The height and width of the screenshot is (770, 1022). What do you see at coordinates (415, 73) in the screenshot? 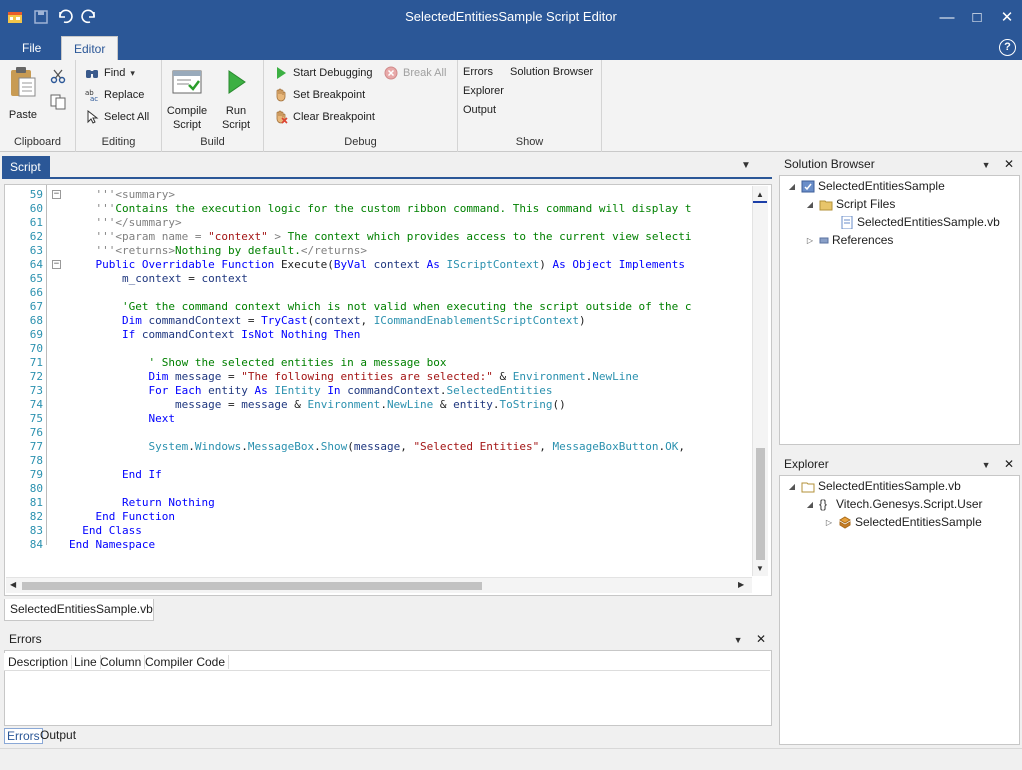
I see `break-all-button: Break All` at bounding box center [415, 73].